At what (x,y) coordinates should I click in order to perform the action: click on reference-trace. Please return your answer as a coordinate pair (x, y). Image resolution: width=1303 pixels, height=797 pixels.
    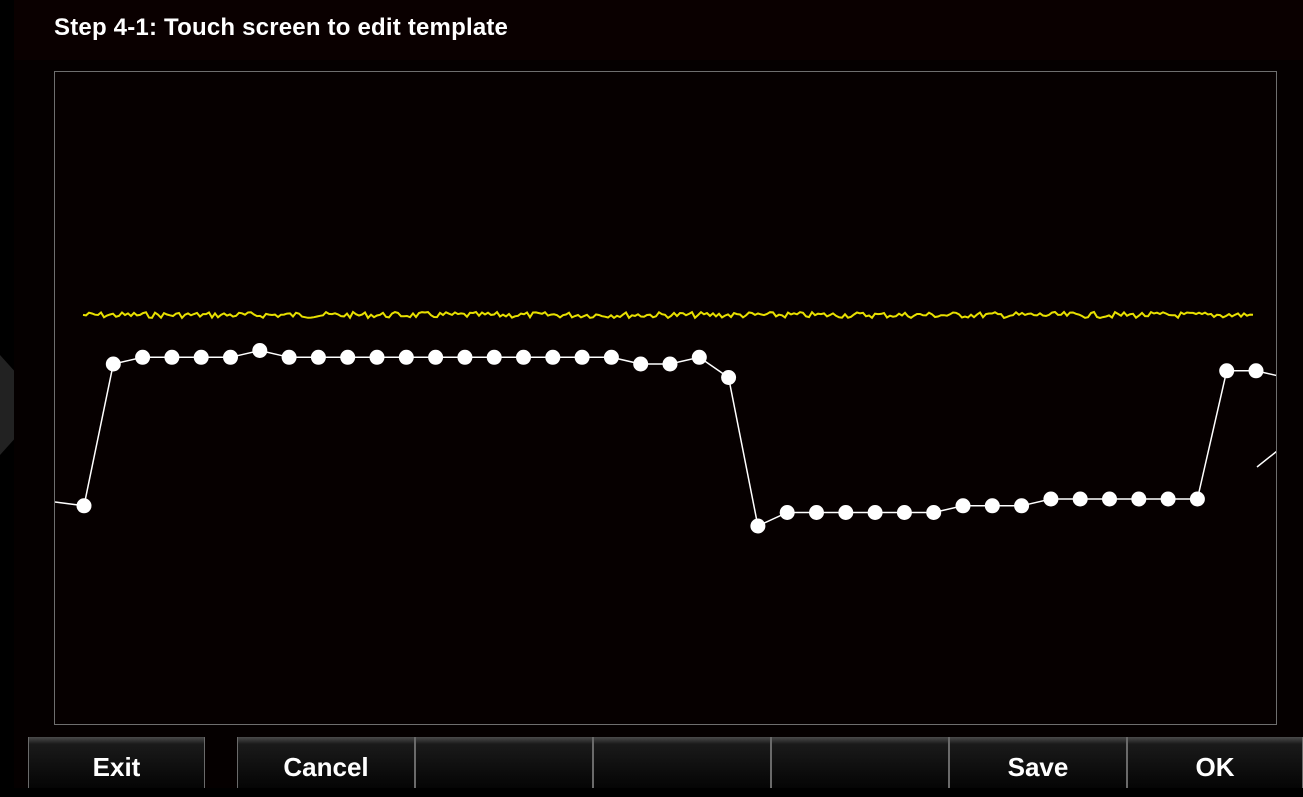
    Looking at the image, I should click on (668, 315).